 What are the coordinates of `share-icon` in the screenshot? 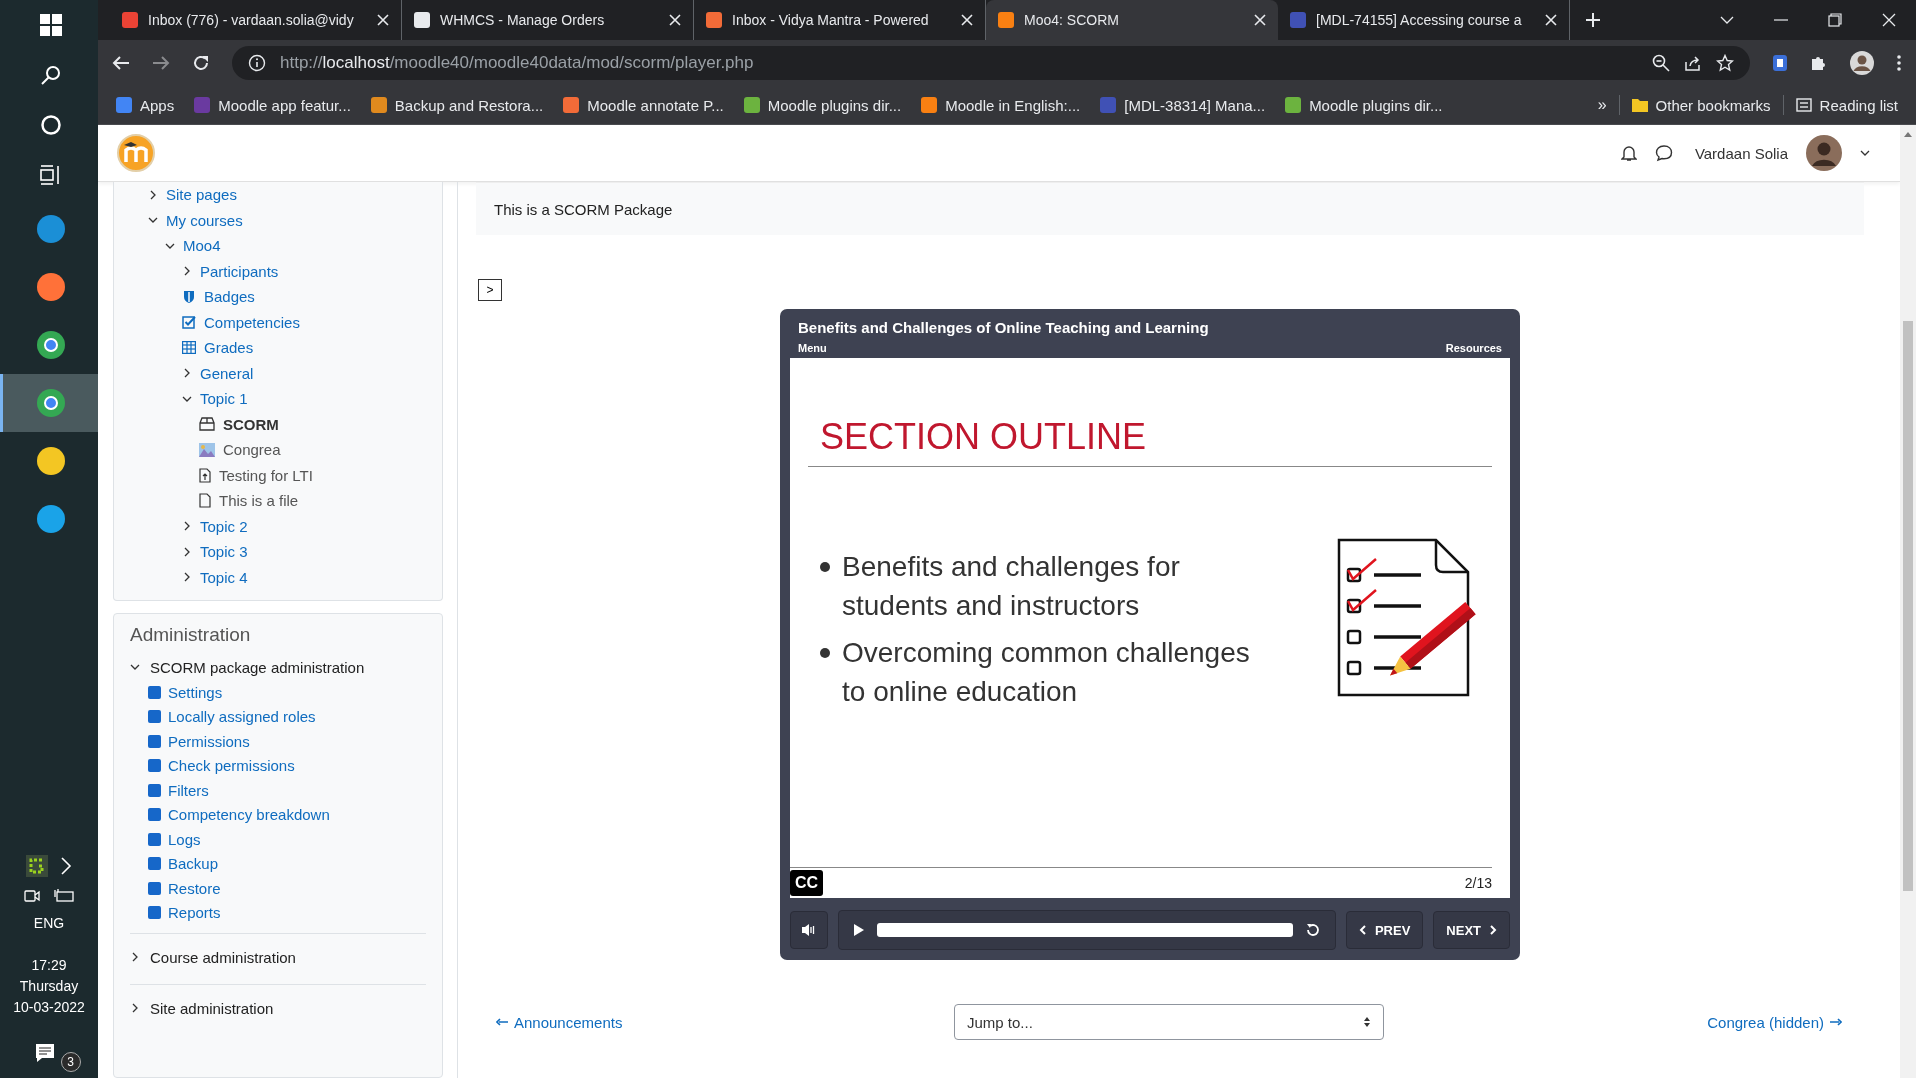 It's located at (1693, 63).